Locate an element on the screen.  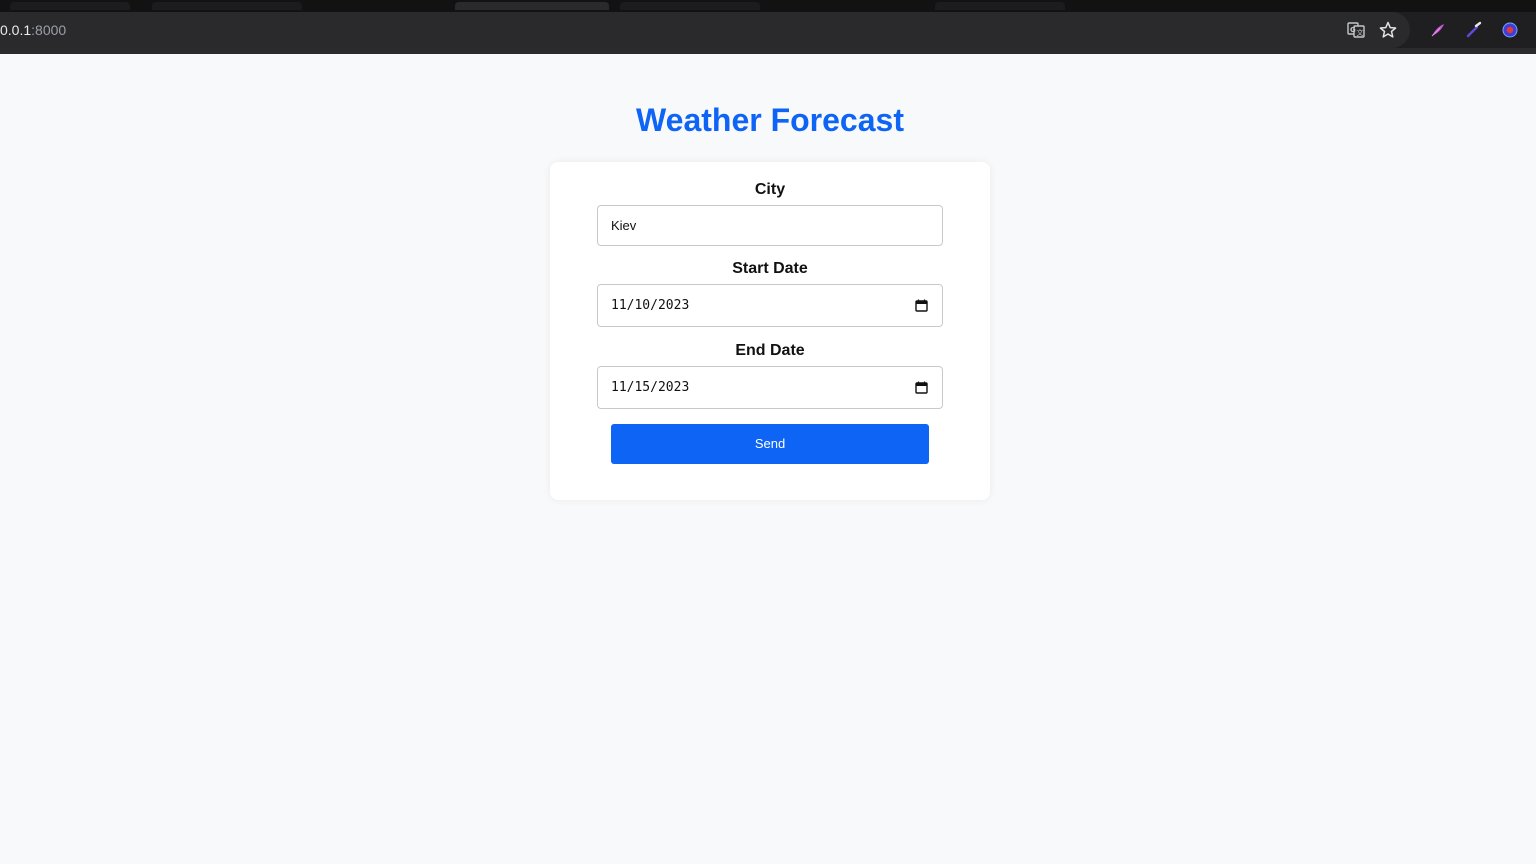
svg-text: G is located at coordinates (1353, 30).